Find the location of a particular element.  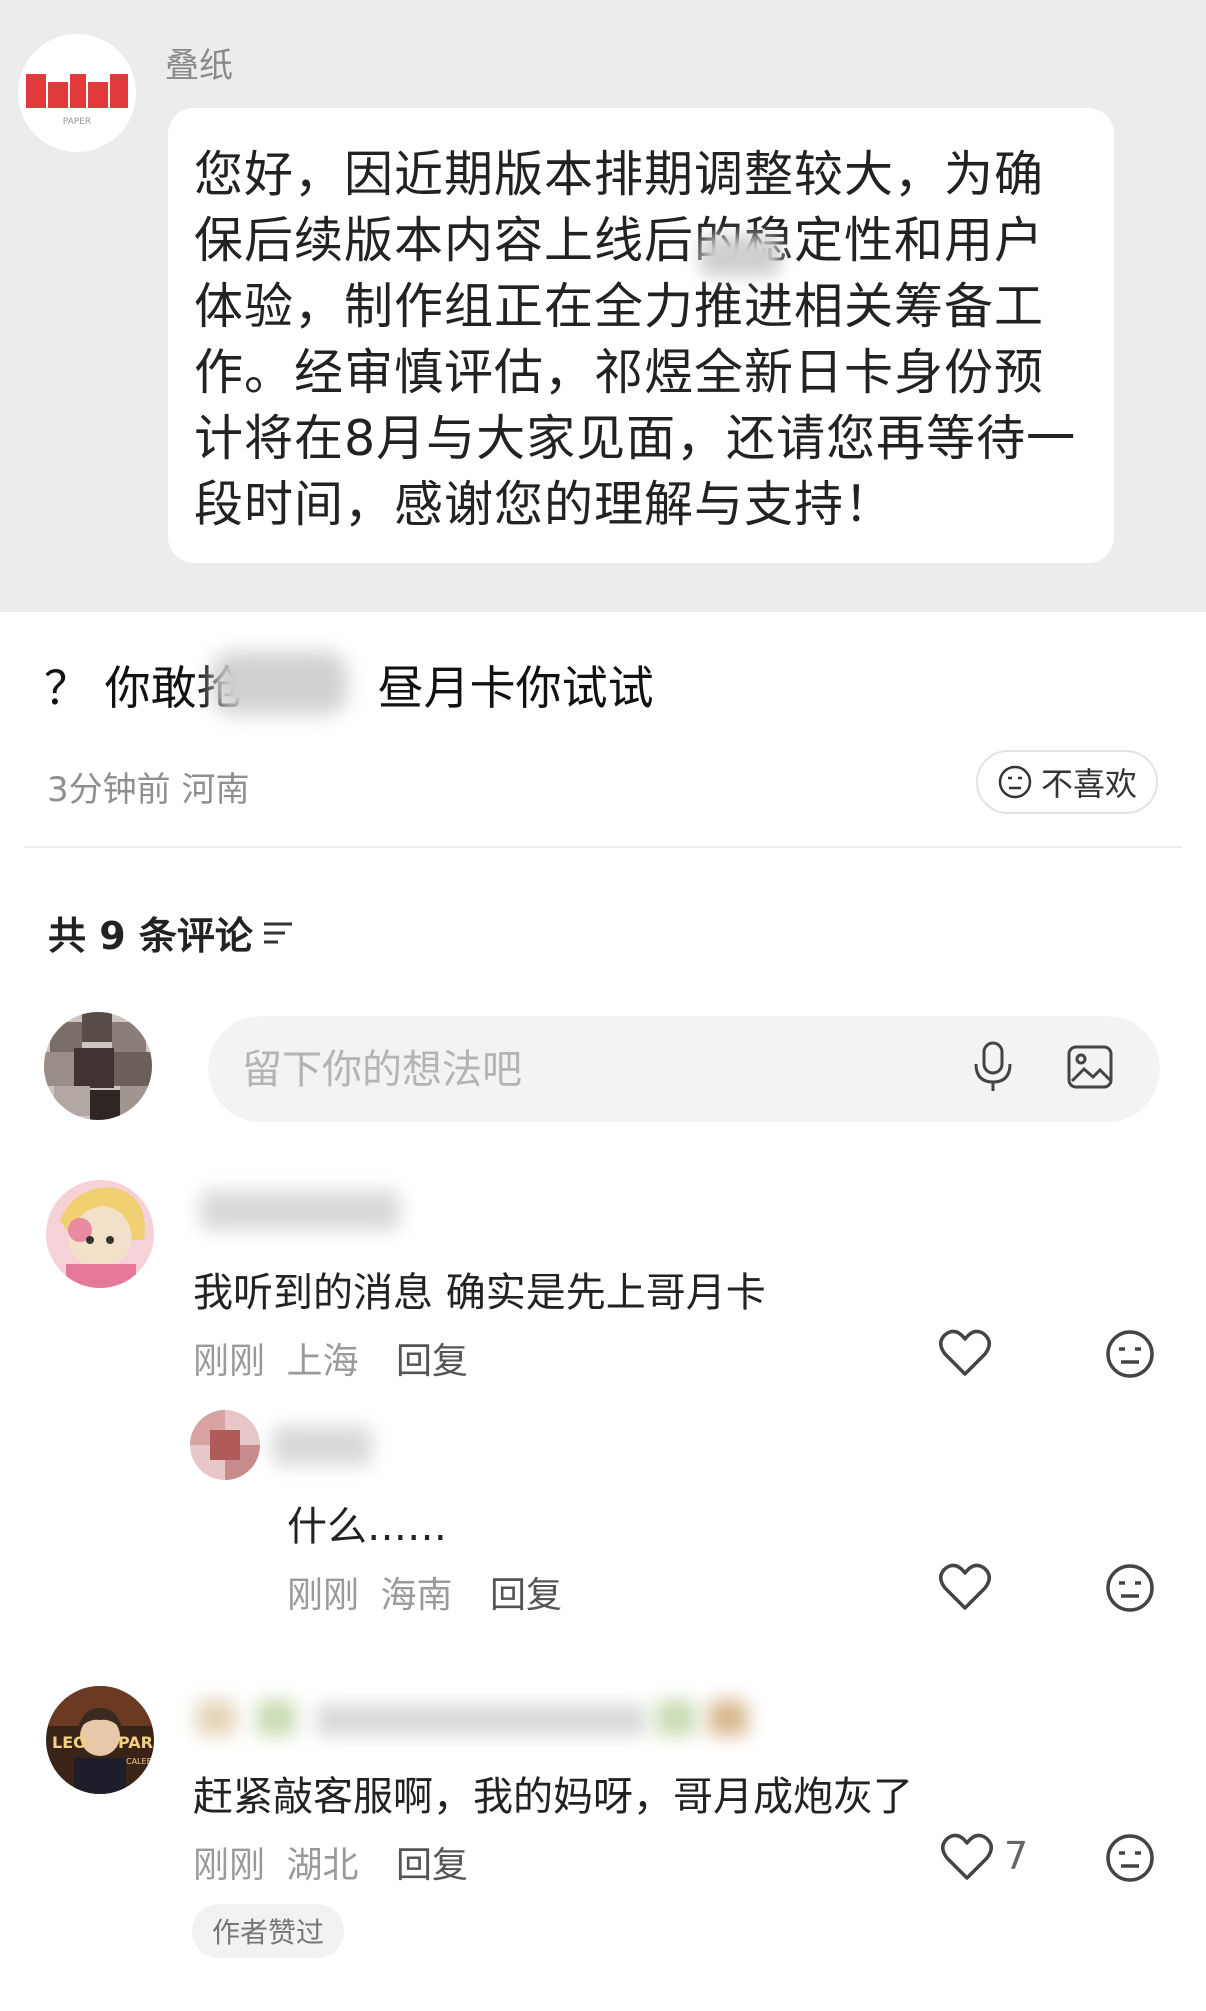

comment-meta: 刚刚 海南 回复 is located at coordinates (424, 1592).